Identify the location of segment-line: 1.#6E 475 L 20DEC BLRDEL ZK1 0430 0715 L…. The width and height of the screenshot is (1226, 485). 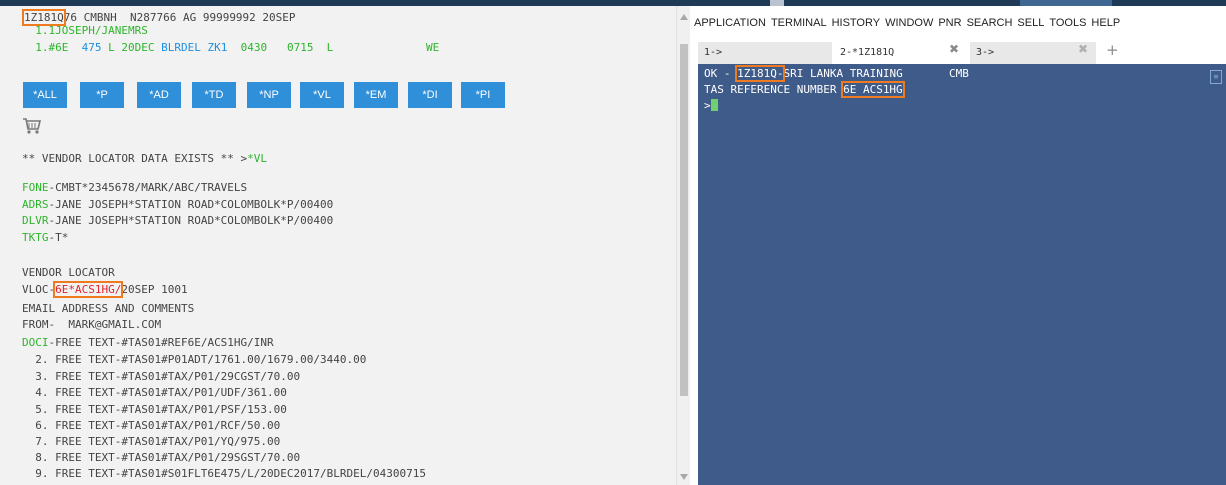
(230, 47).